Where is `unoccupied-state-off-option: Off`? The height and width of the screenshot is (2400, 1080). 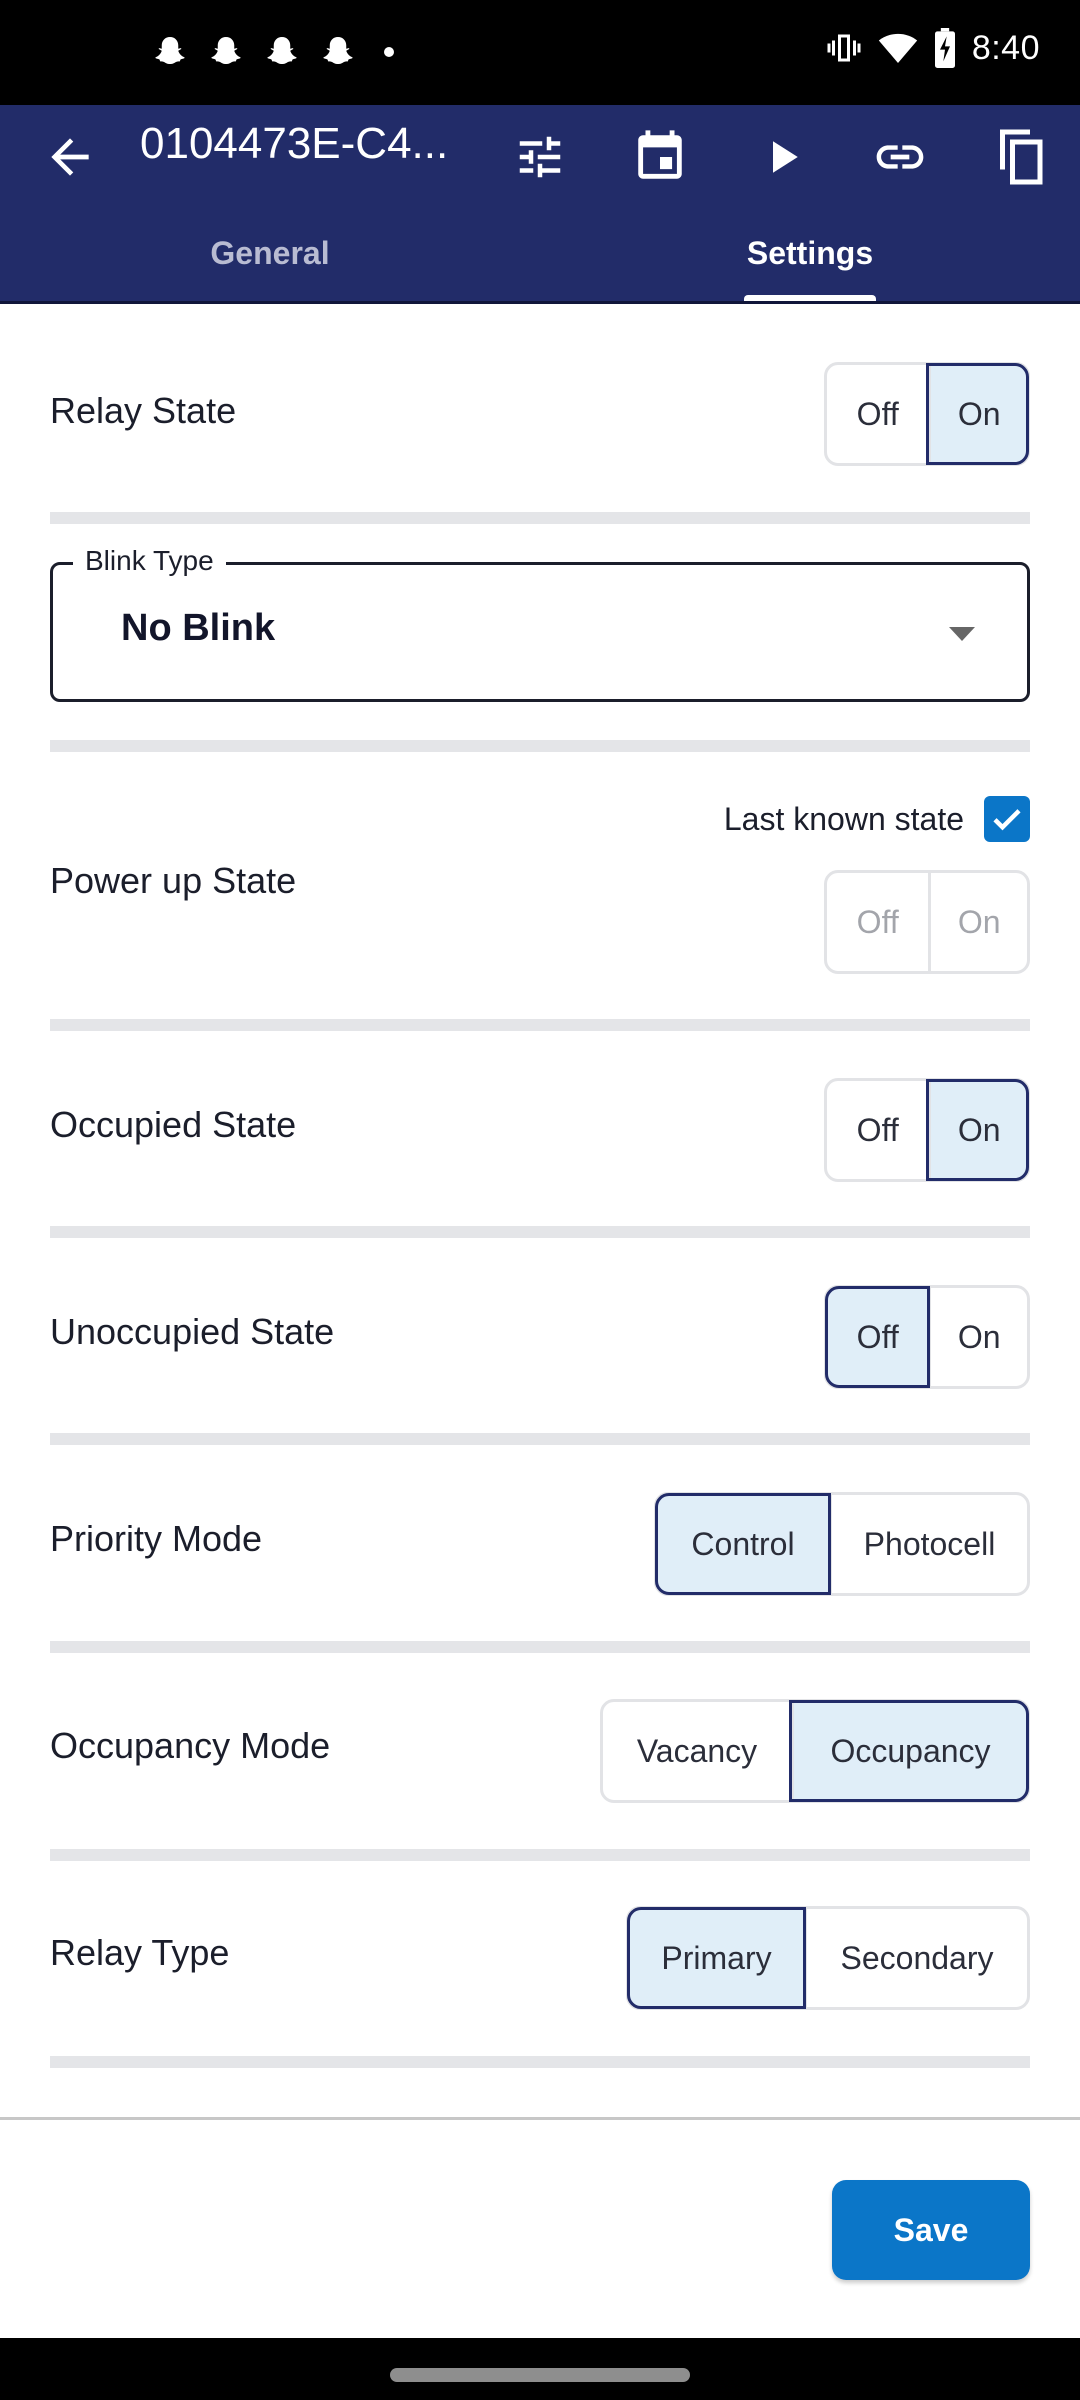 unoccupied-state-off-option: Off is located at coordinates (877, 1337).